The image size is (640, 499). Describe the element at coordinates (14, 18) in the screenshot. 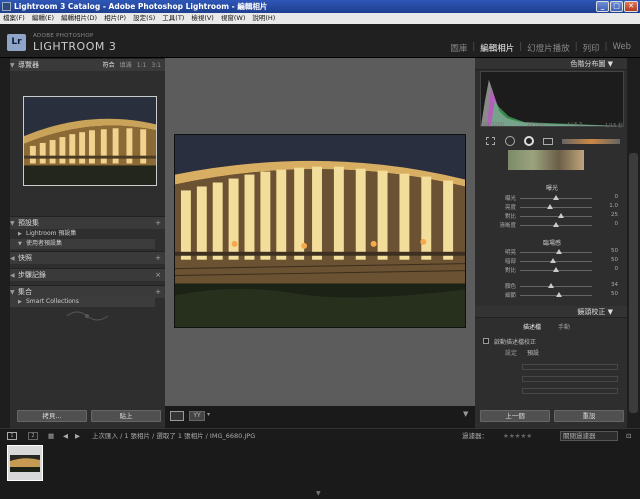

I see `menu-file: 檔案(F)` at that location.